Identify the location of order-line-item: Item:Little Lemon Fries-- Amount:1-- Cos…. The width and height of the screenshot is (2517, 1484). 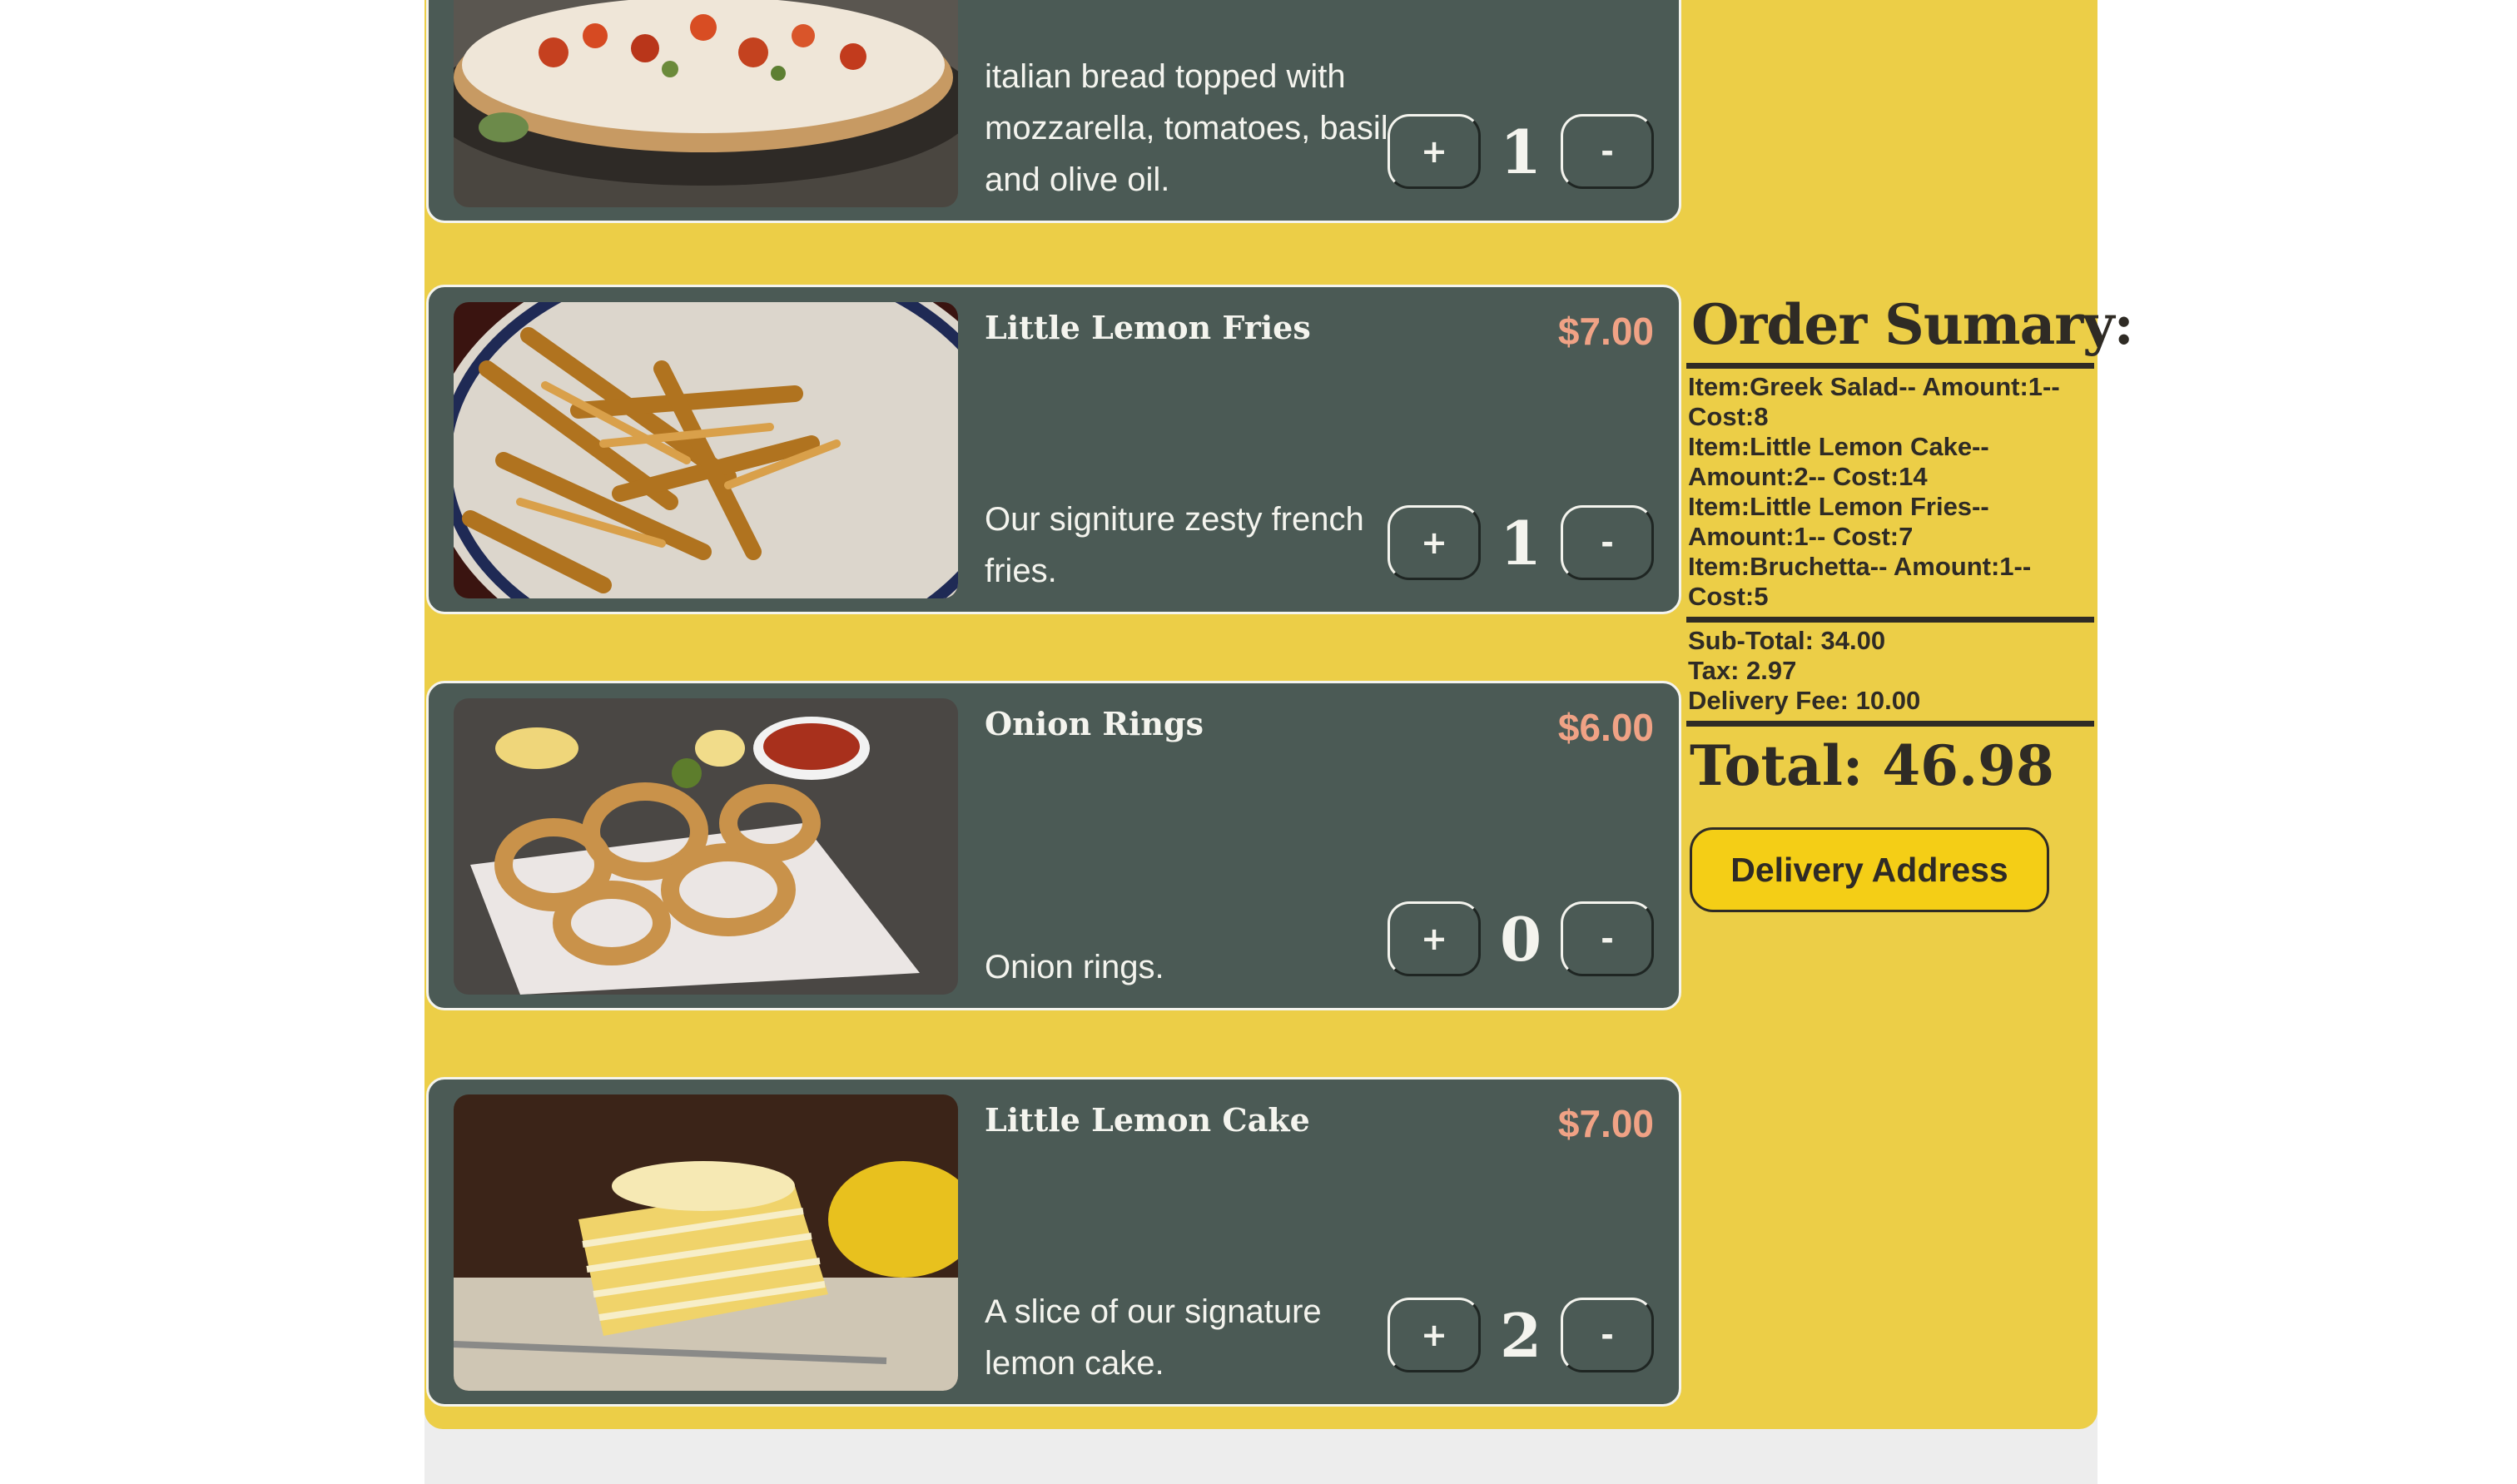
(1838, 521).